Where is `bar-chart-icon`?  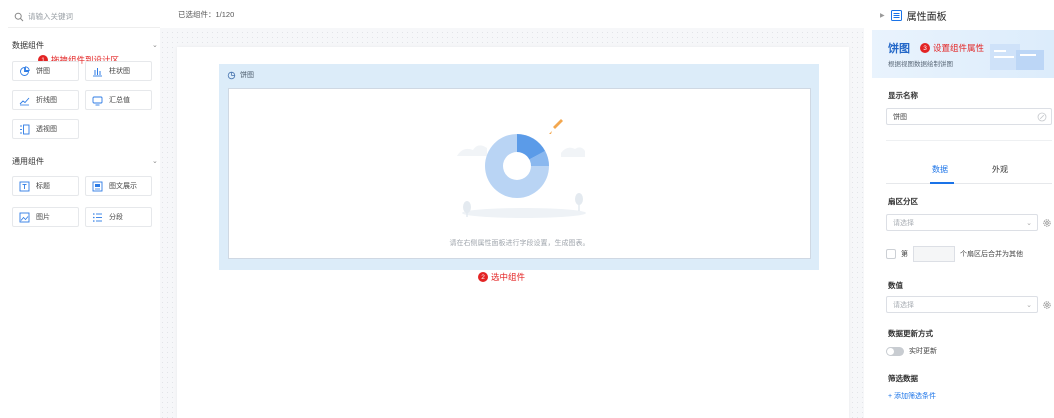 bar-chart-icon is located at coordinates (97, 71).